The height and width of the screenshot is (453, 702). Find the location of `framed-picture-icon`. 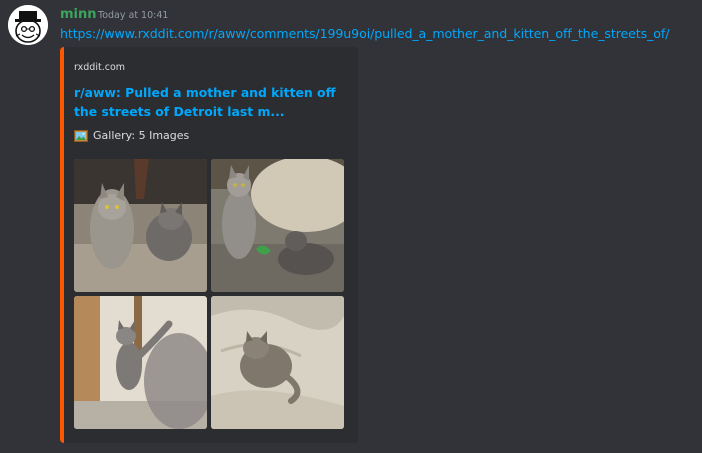

framed-picture-icon is located at coordinates (81, 135).